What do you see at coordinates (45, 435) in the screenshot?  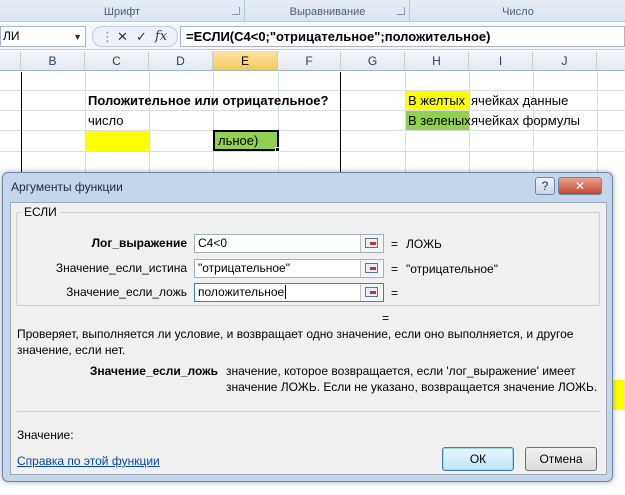 I see `value-label: Значение:` at bounding box center [45, 435].